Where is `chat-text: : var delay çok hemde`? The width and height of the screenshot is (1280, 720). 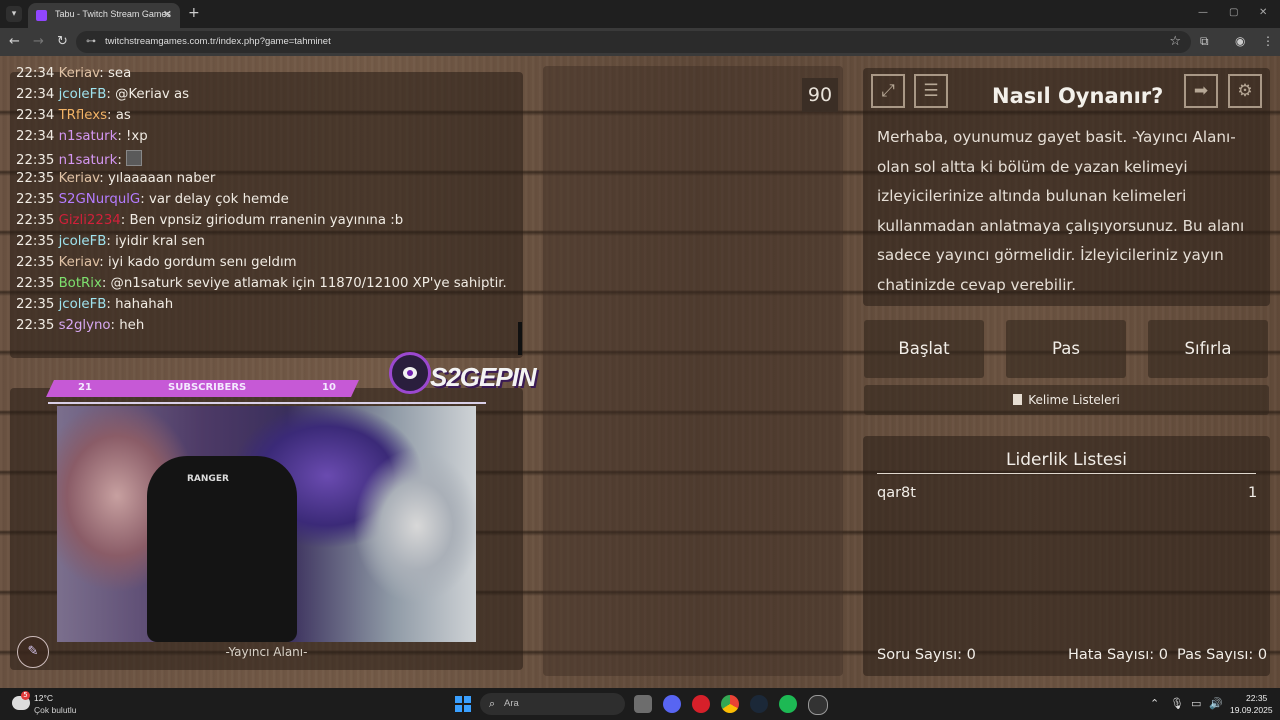
chat-text: : var delay çok hemde is located at coordinates (214, 199).